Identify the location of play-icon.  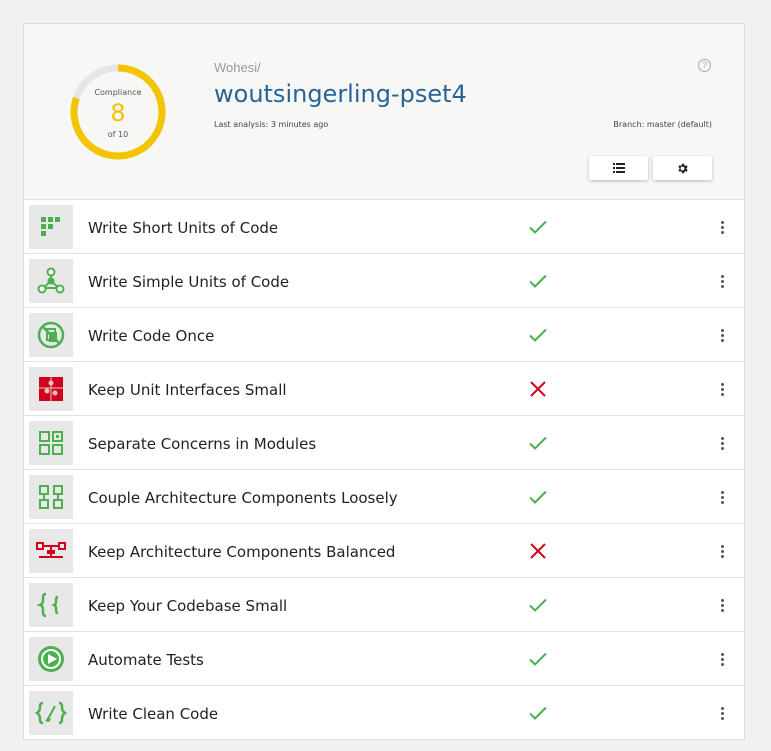
(51, 659).